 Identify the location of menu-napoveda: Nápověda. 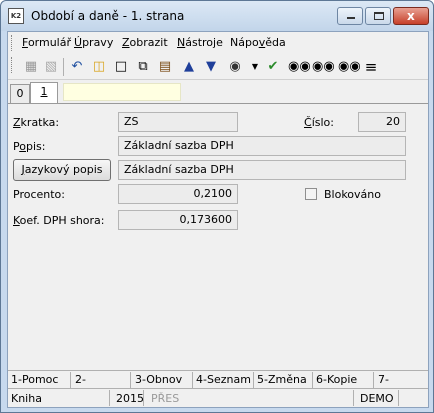
(258, 42).